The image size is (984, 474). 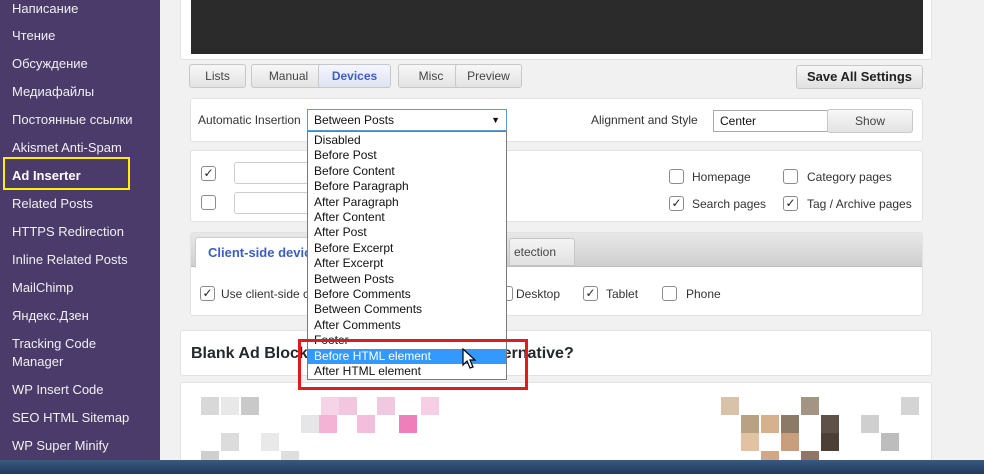 What do you see at coordinates (217, 76) in the screenshot?
I see `tab-lists: Lists` at bounding box center [217, 76].